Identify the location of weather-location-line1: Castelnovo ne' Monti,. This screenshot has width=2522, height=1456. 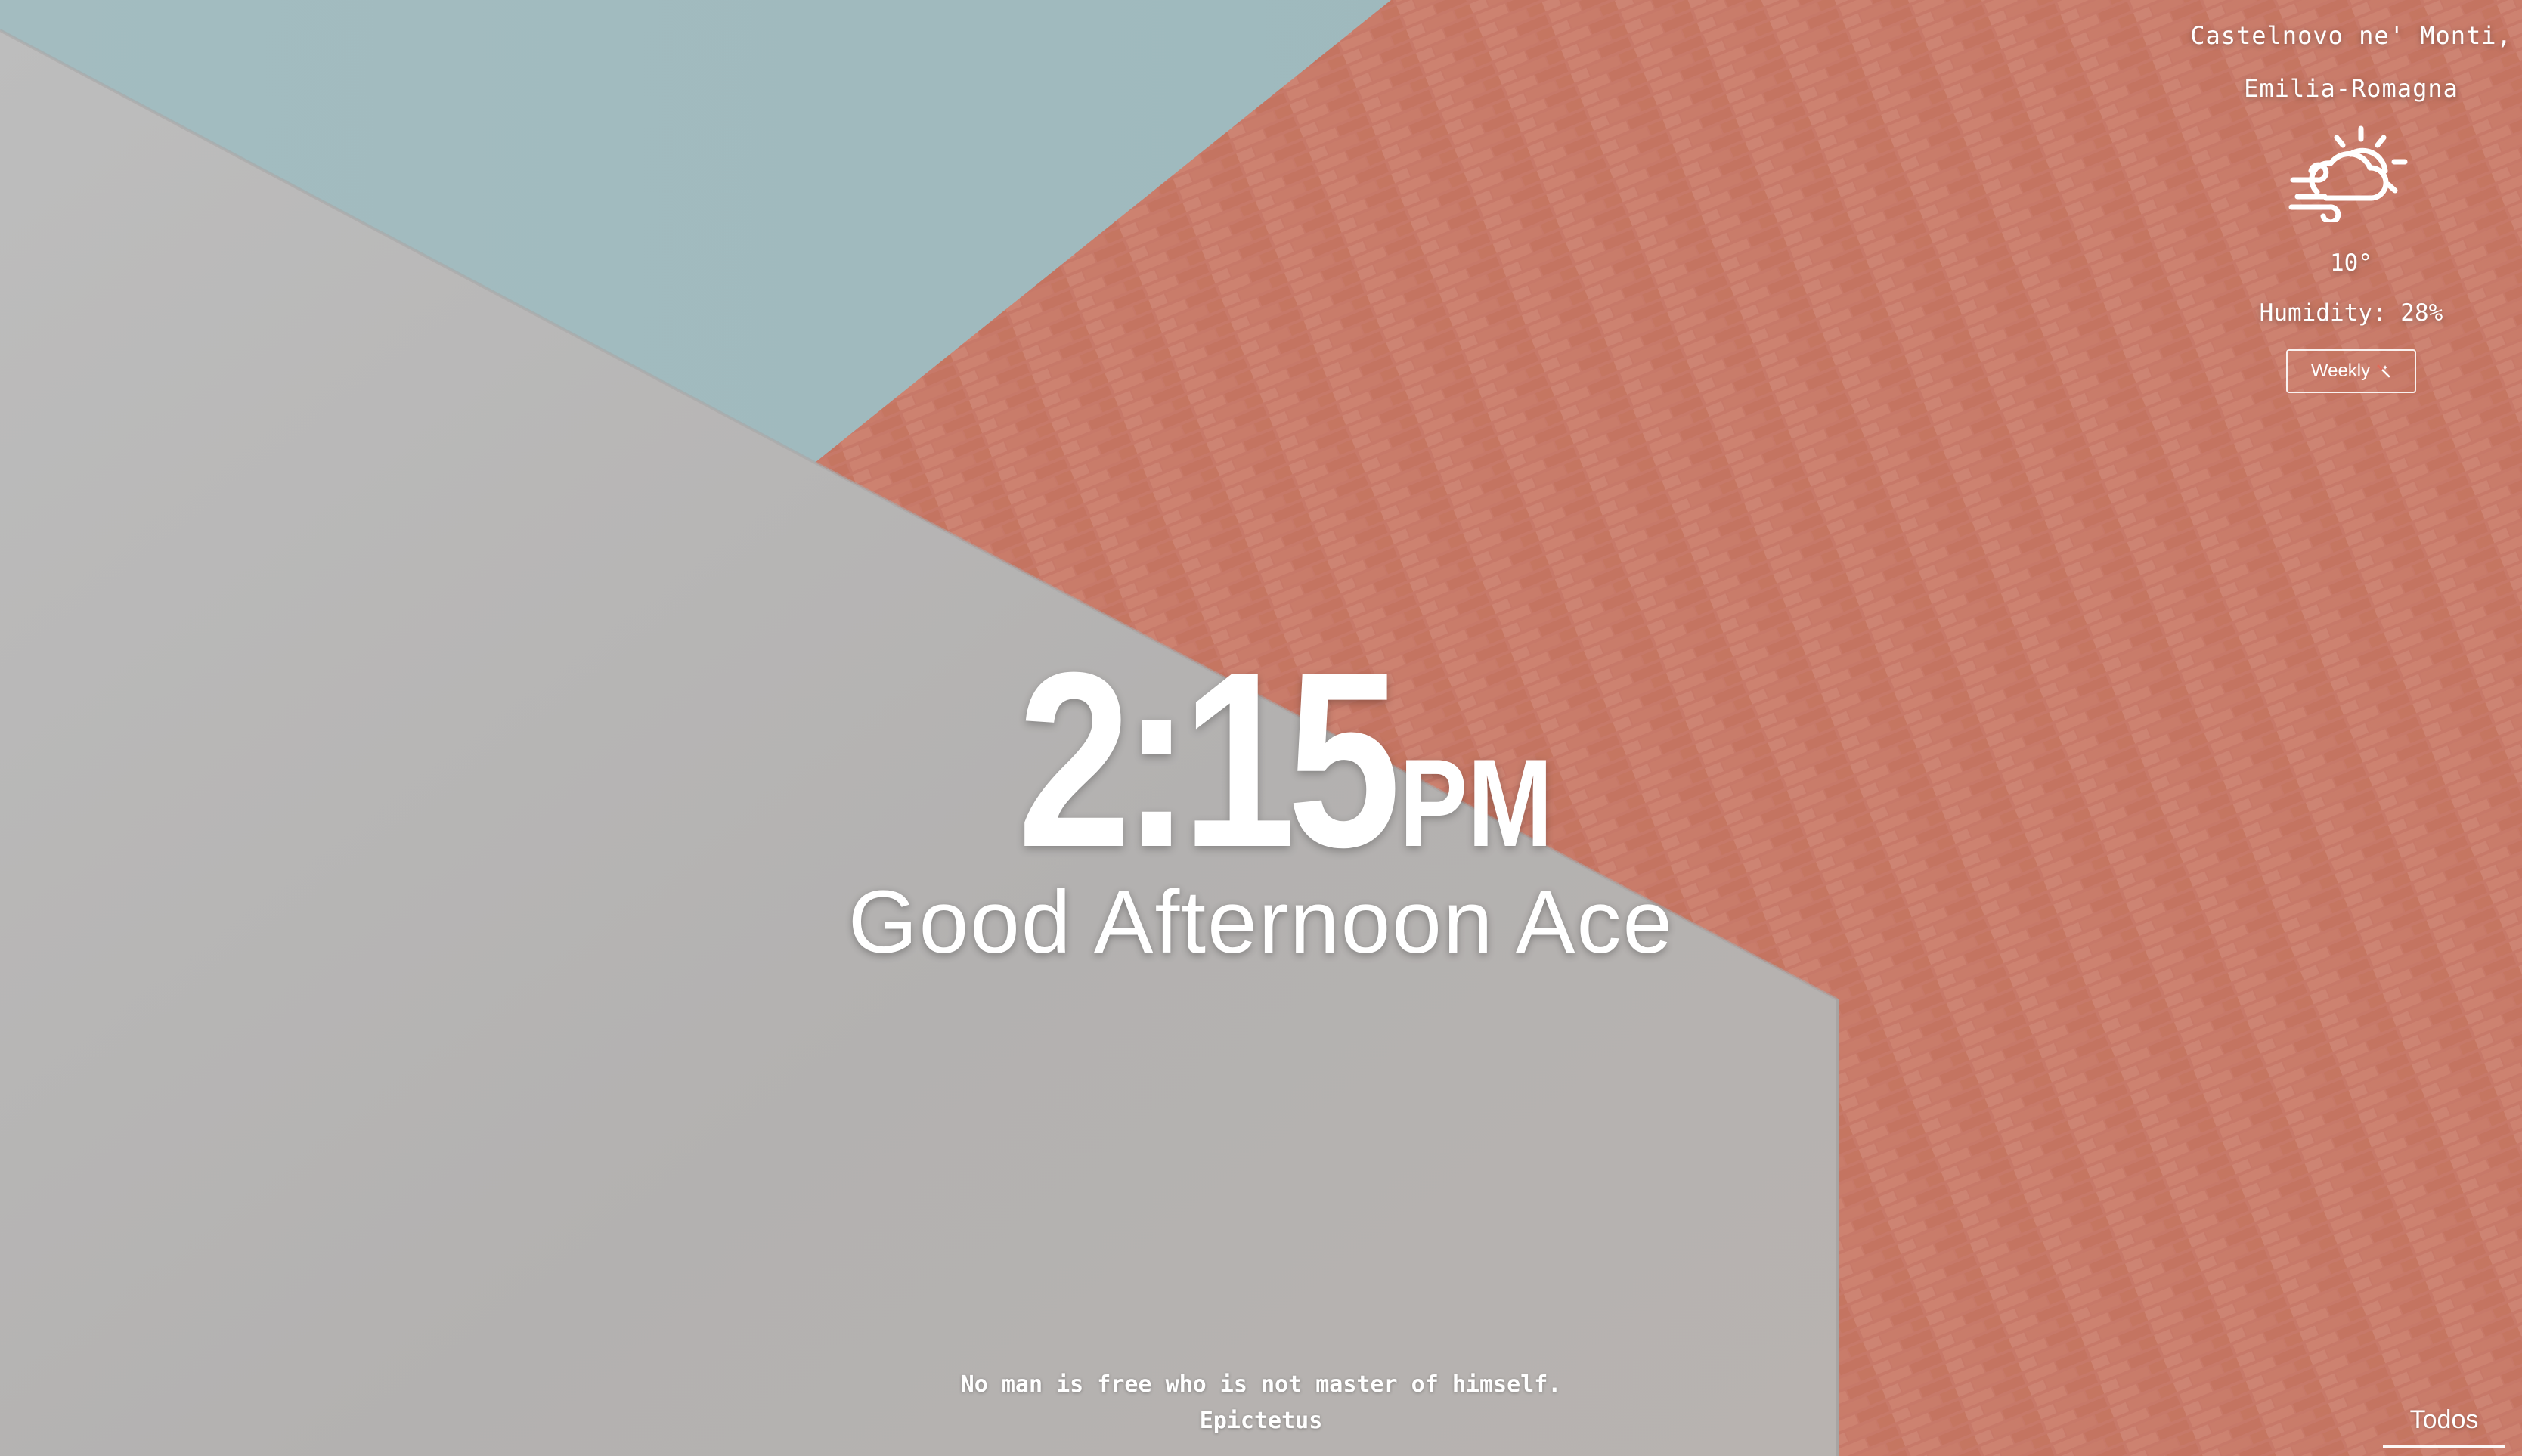
(2351, 35).